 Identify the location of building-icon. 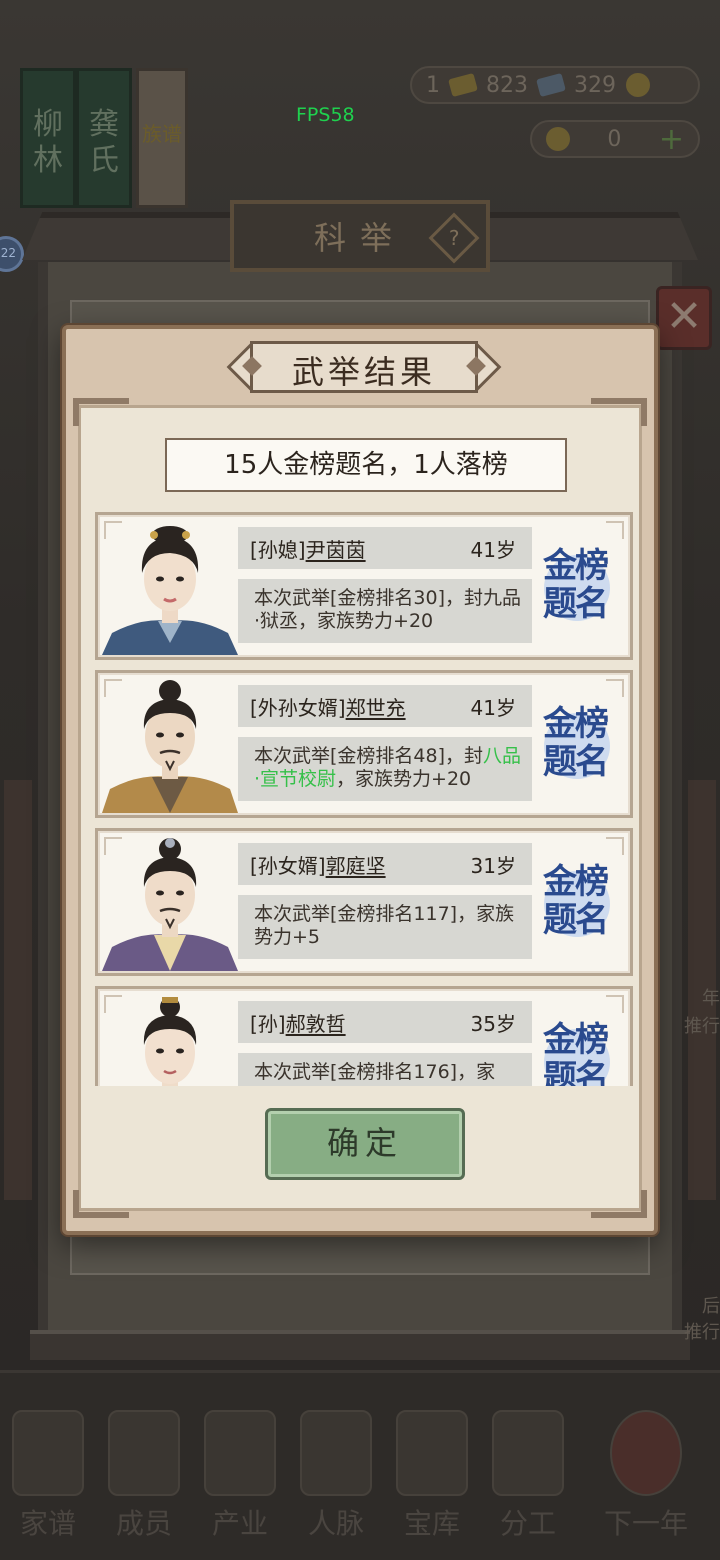
(240, 1453).